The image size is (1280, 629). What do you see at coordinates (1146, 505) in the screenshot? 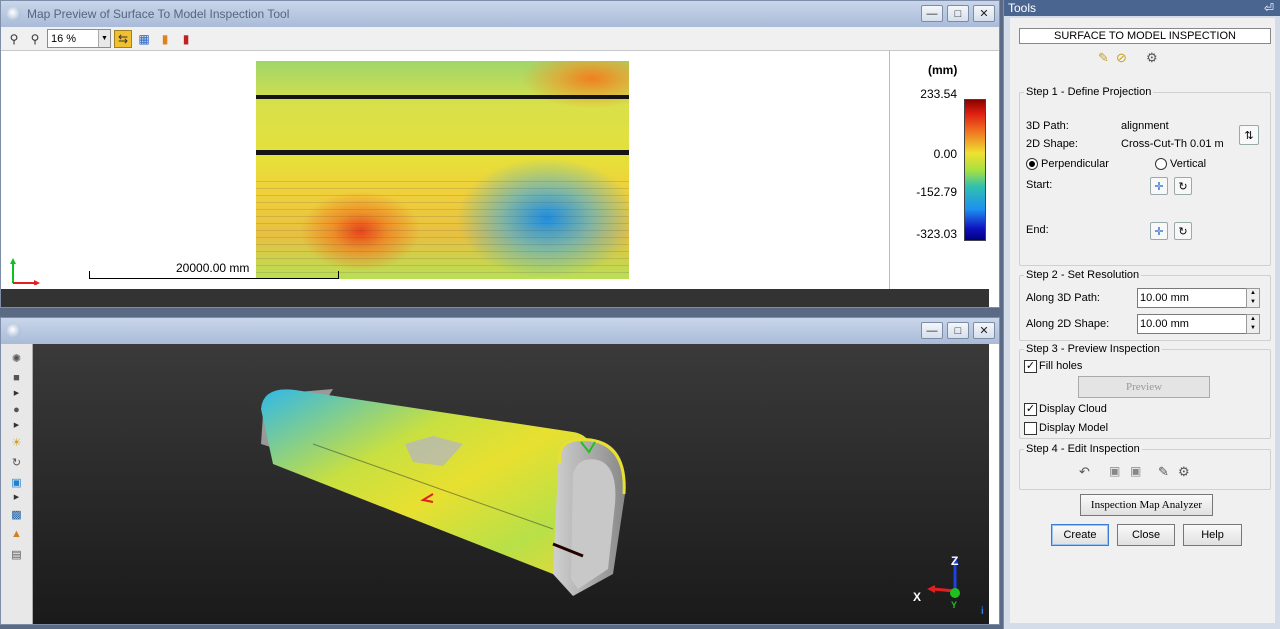
I see `inspection-map-analyzer-button: Inspection Map Analyzer` at bounding box center [1146, 505].